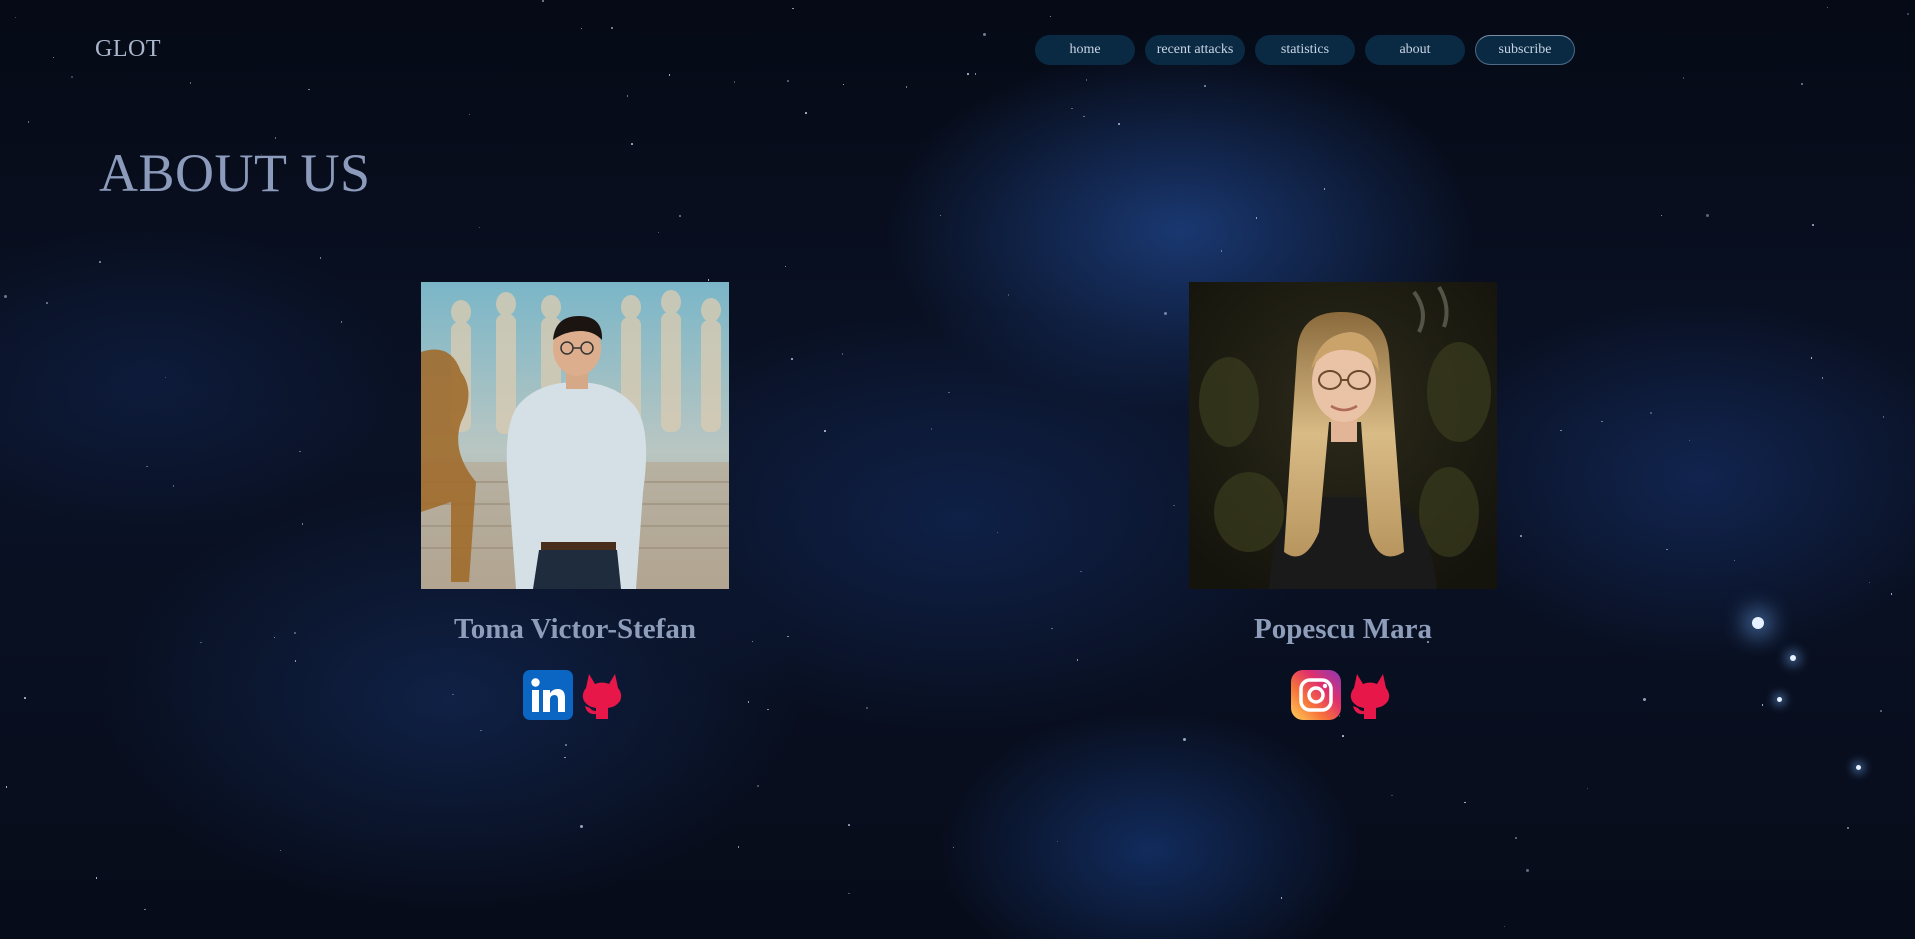 This screenshot has height=939, width=1915. I want to click on site-logo: GLOT, so click(128, 49).